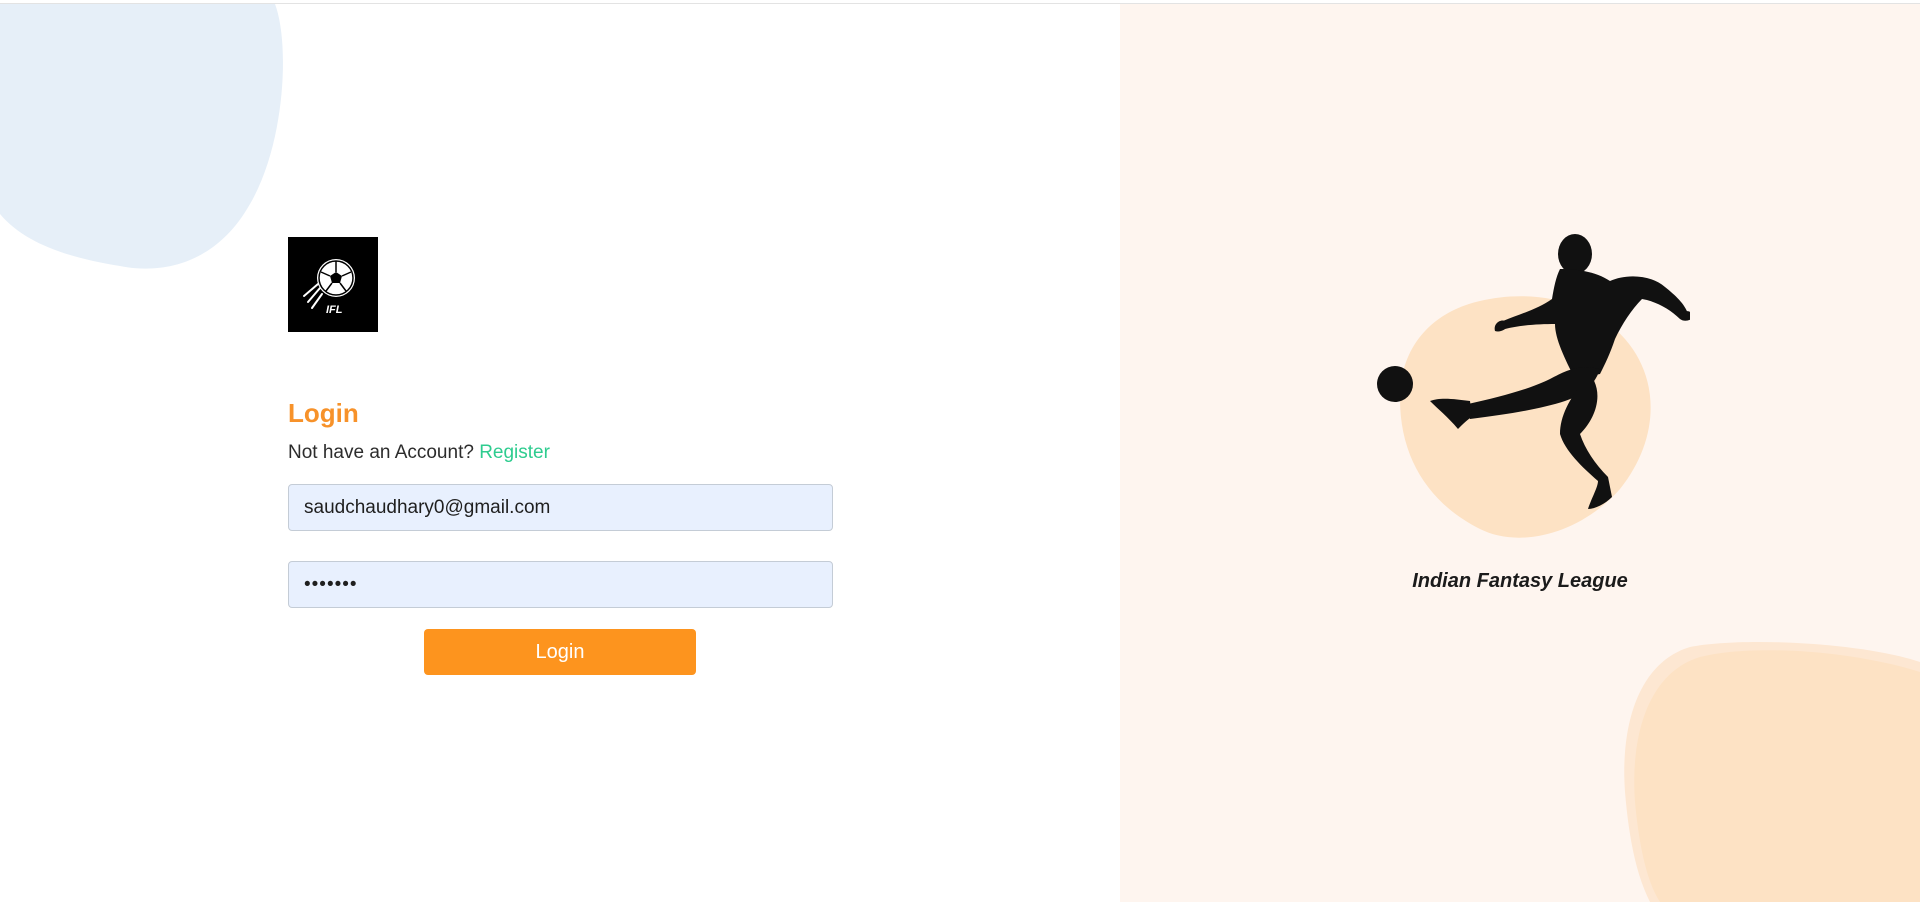 The height and width of the screenshot is (902, 1920). Describe the element at coordinates (381, 452) in the screenshot. I see `account-prompt-text: Not have an Account?` at that location.